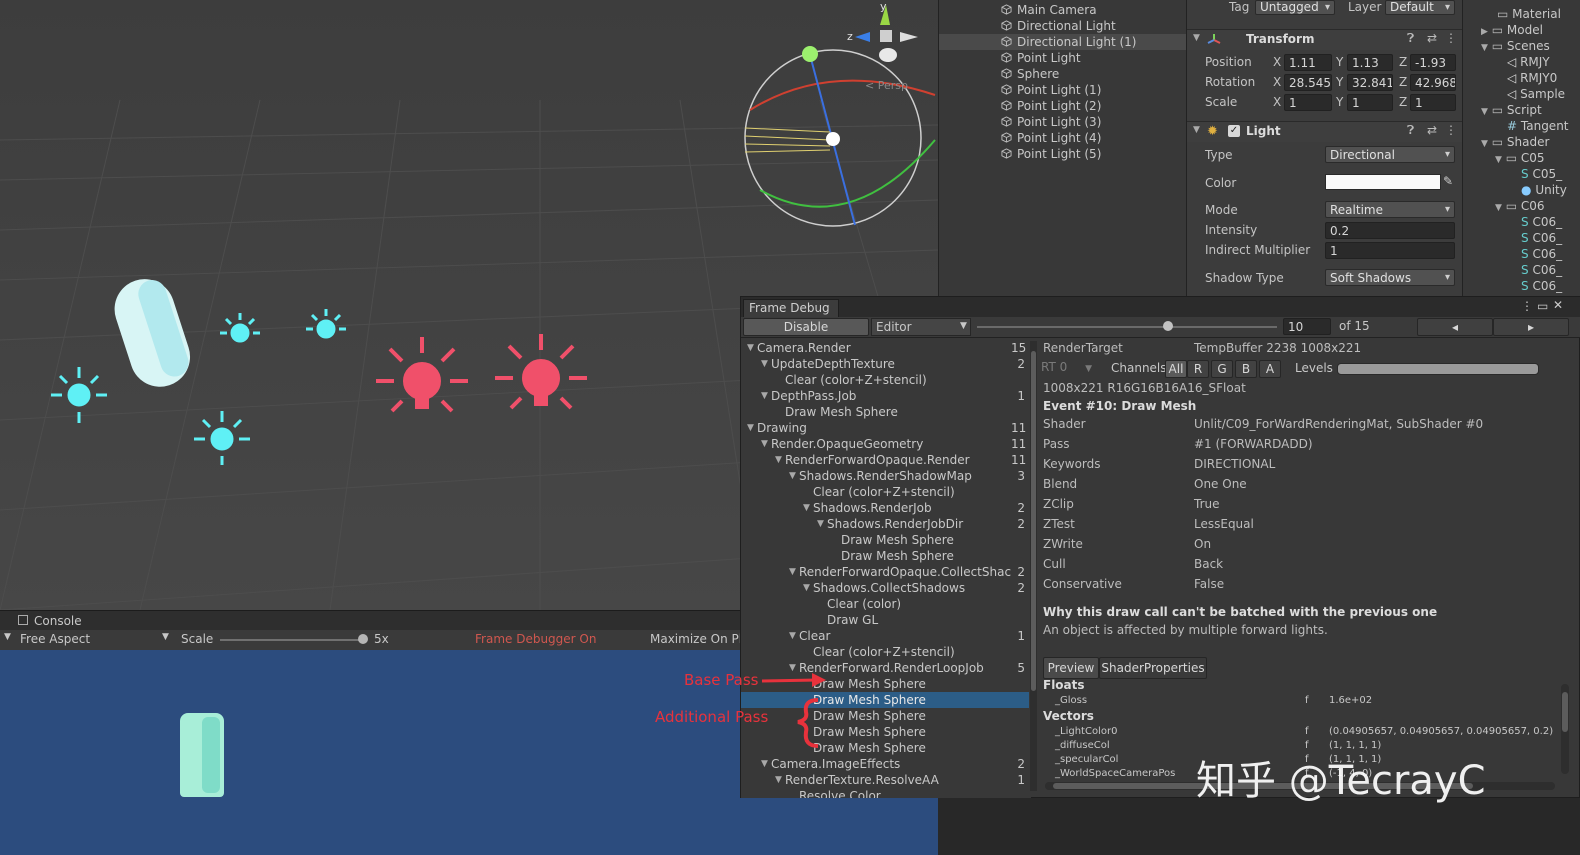 The image size is (1580, 855). Describe the element at coordinates (1071, 668) in the screenshot. I see `tab-preview: Preview` at that location.